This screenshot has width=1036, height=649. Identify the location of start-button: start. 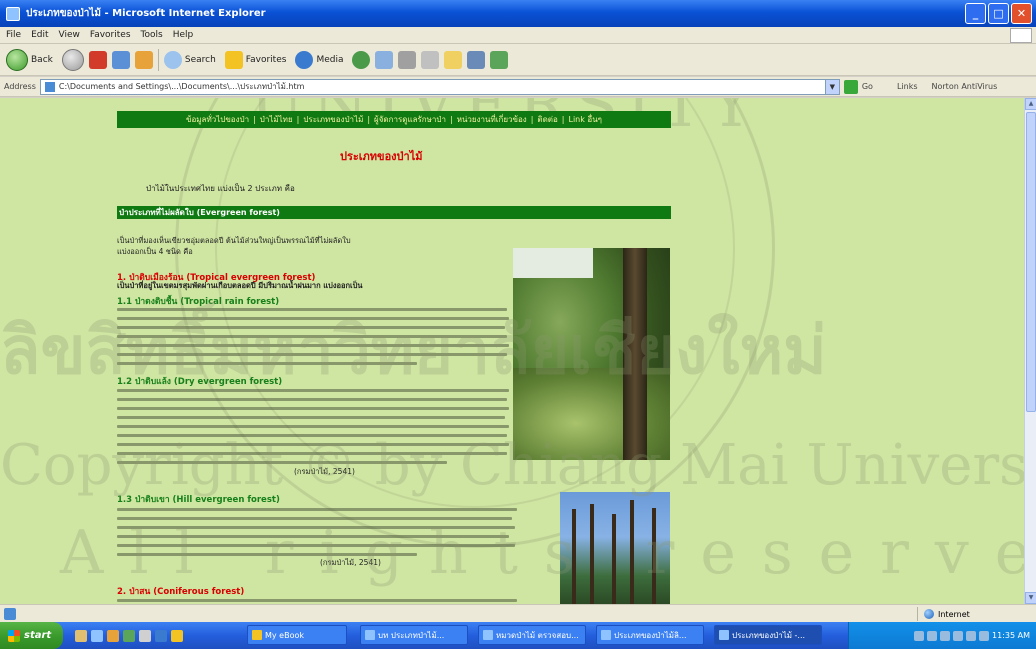
(31, 635).